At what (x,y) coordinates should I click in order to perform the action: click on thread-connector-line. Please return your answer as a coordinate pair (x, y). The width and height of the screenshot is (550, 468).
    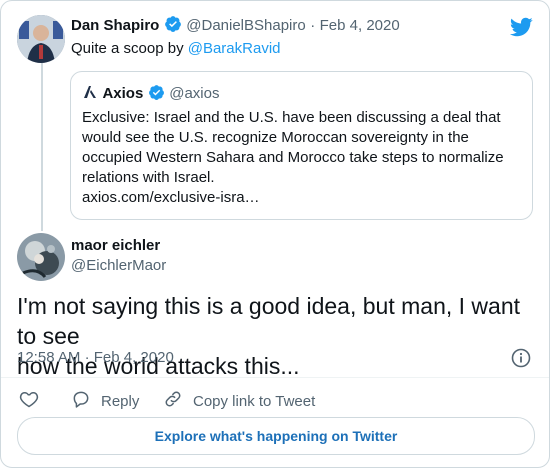
    Looking at the image, I should click on (42, 147).